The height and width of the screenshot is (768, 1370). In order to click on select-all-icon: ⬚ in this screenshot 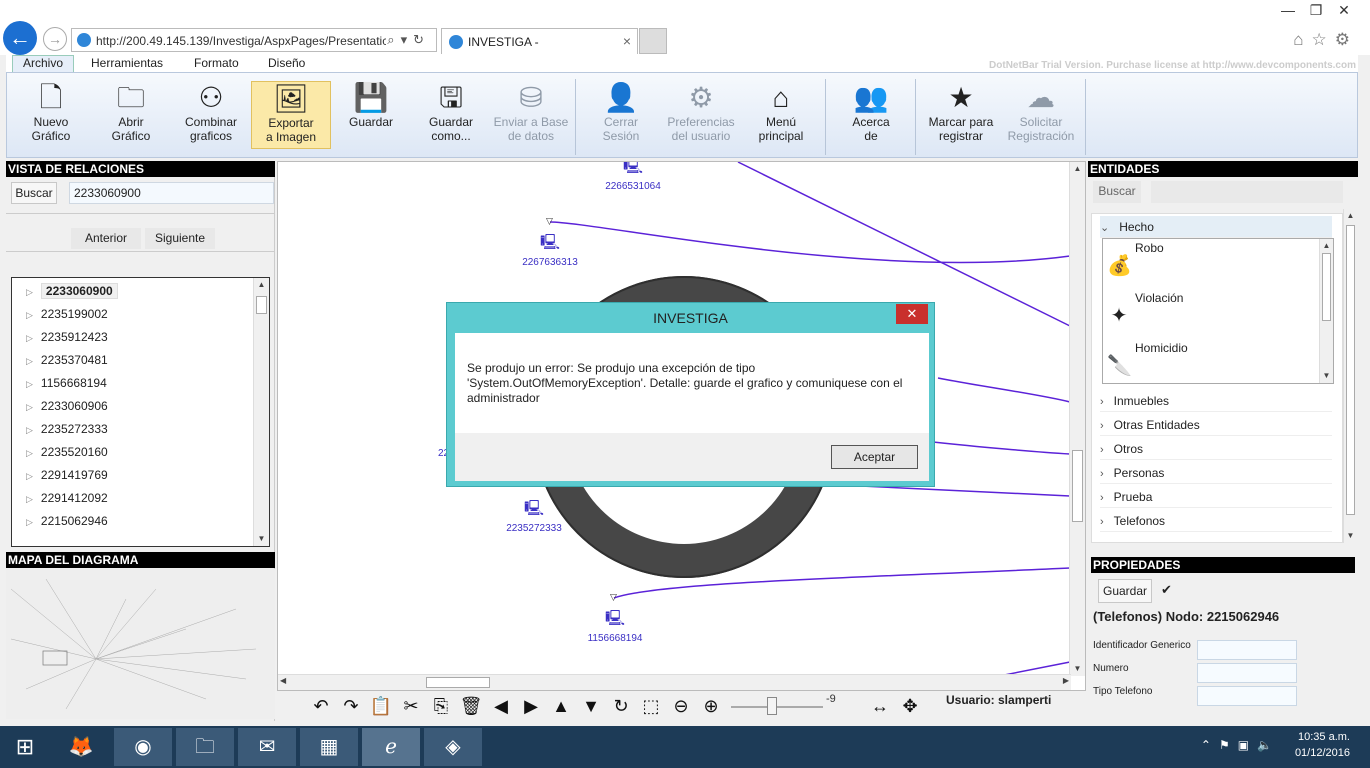, I will do `click(651, 706)`.